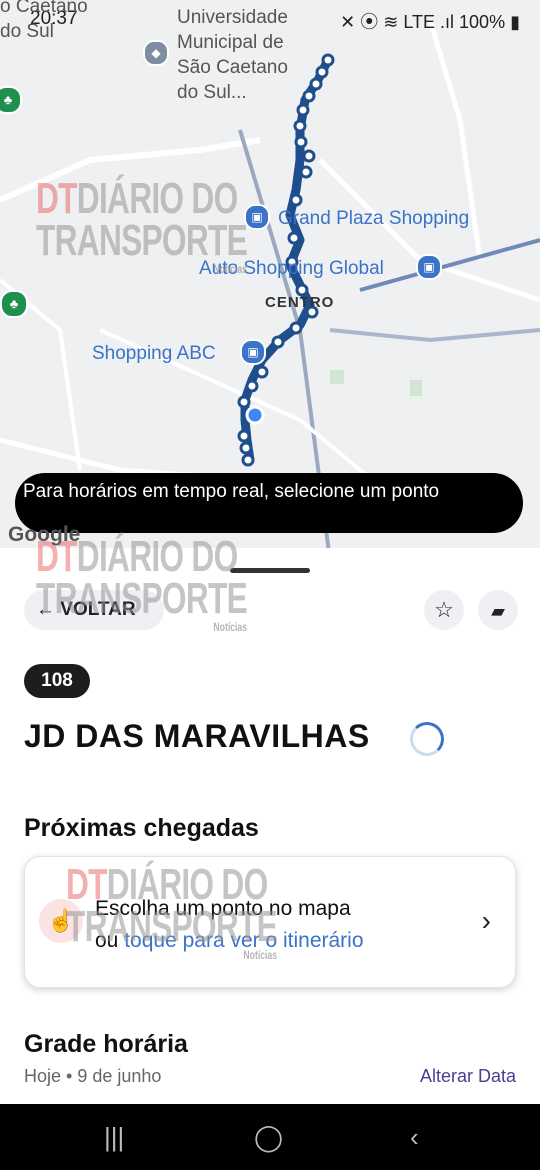 This screenshot has width=540, height=1170. I want to click on recent-apps-icon: |||, so click(114, 1137).